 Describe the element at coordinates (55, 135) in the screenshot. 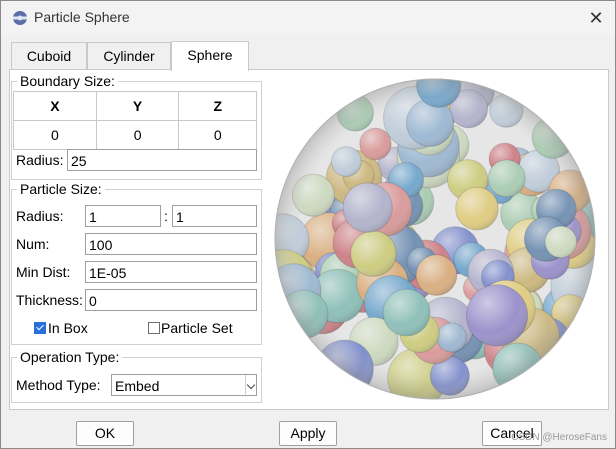

I see `boundary-x-cell: 0` at that location.